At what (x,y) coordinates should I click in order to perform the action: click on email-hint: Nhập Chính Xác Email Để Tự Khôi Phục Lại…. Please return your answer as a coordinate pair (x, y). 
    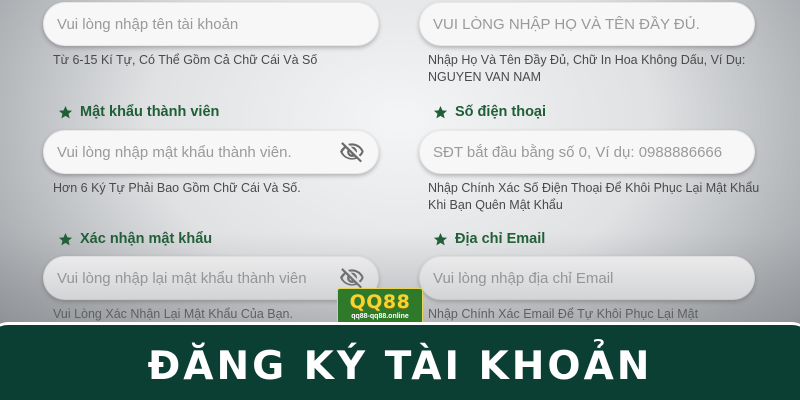
    Looking at the image, I should click on (563, 314).